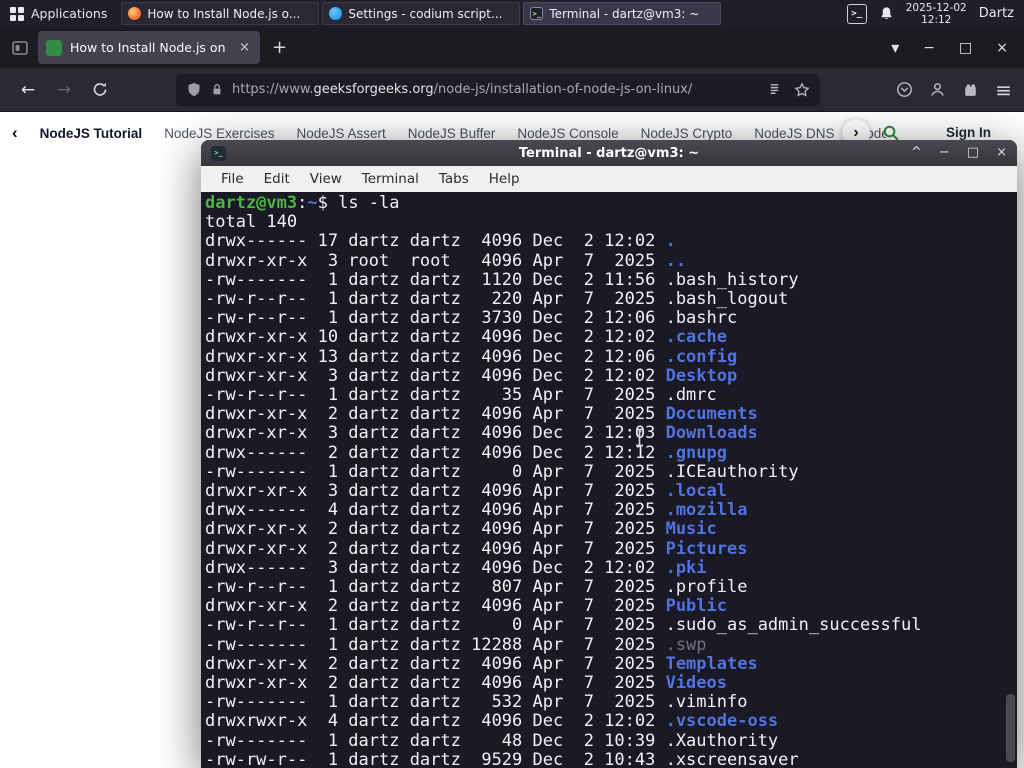  What do you see at coordinates (217, 89) in the screenshot?
I see `lock-icon` at bounding box center [217, 89].